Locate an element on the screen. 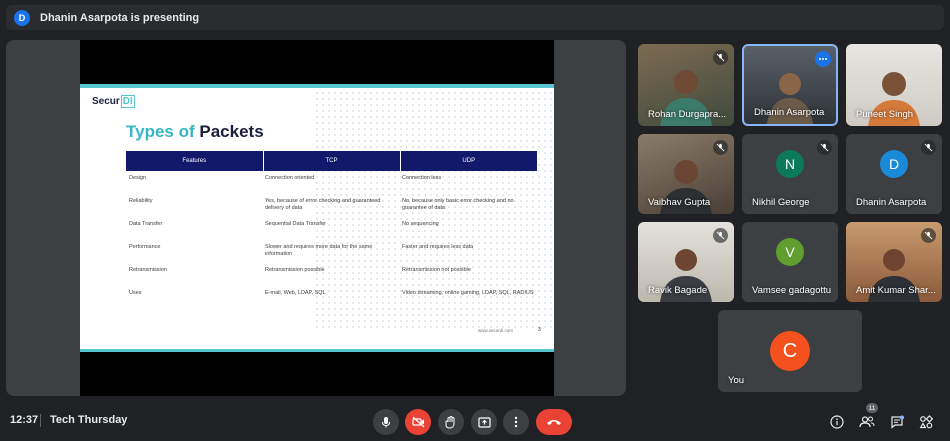 The width and height of the screenshot is (950, 441). table-cell: Retransmission not possible is located at coordinates (436, 270).